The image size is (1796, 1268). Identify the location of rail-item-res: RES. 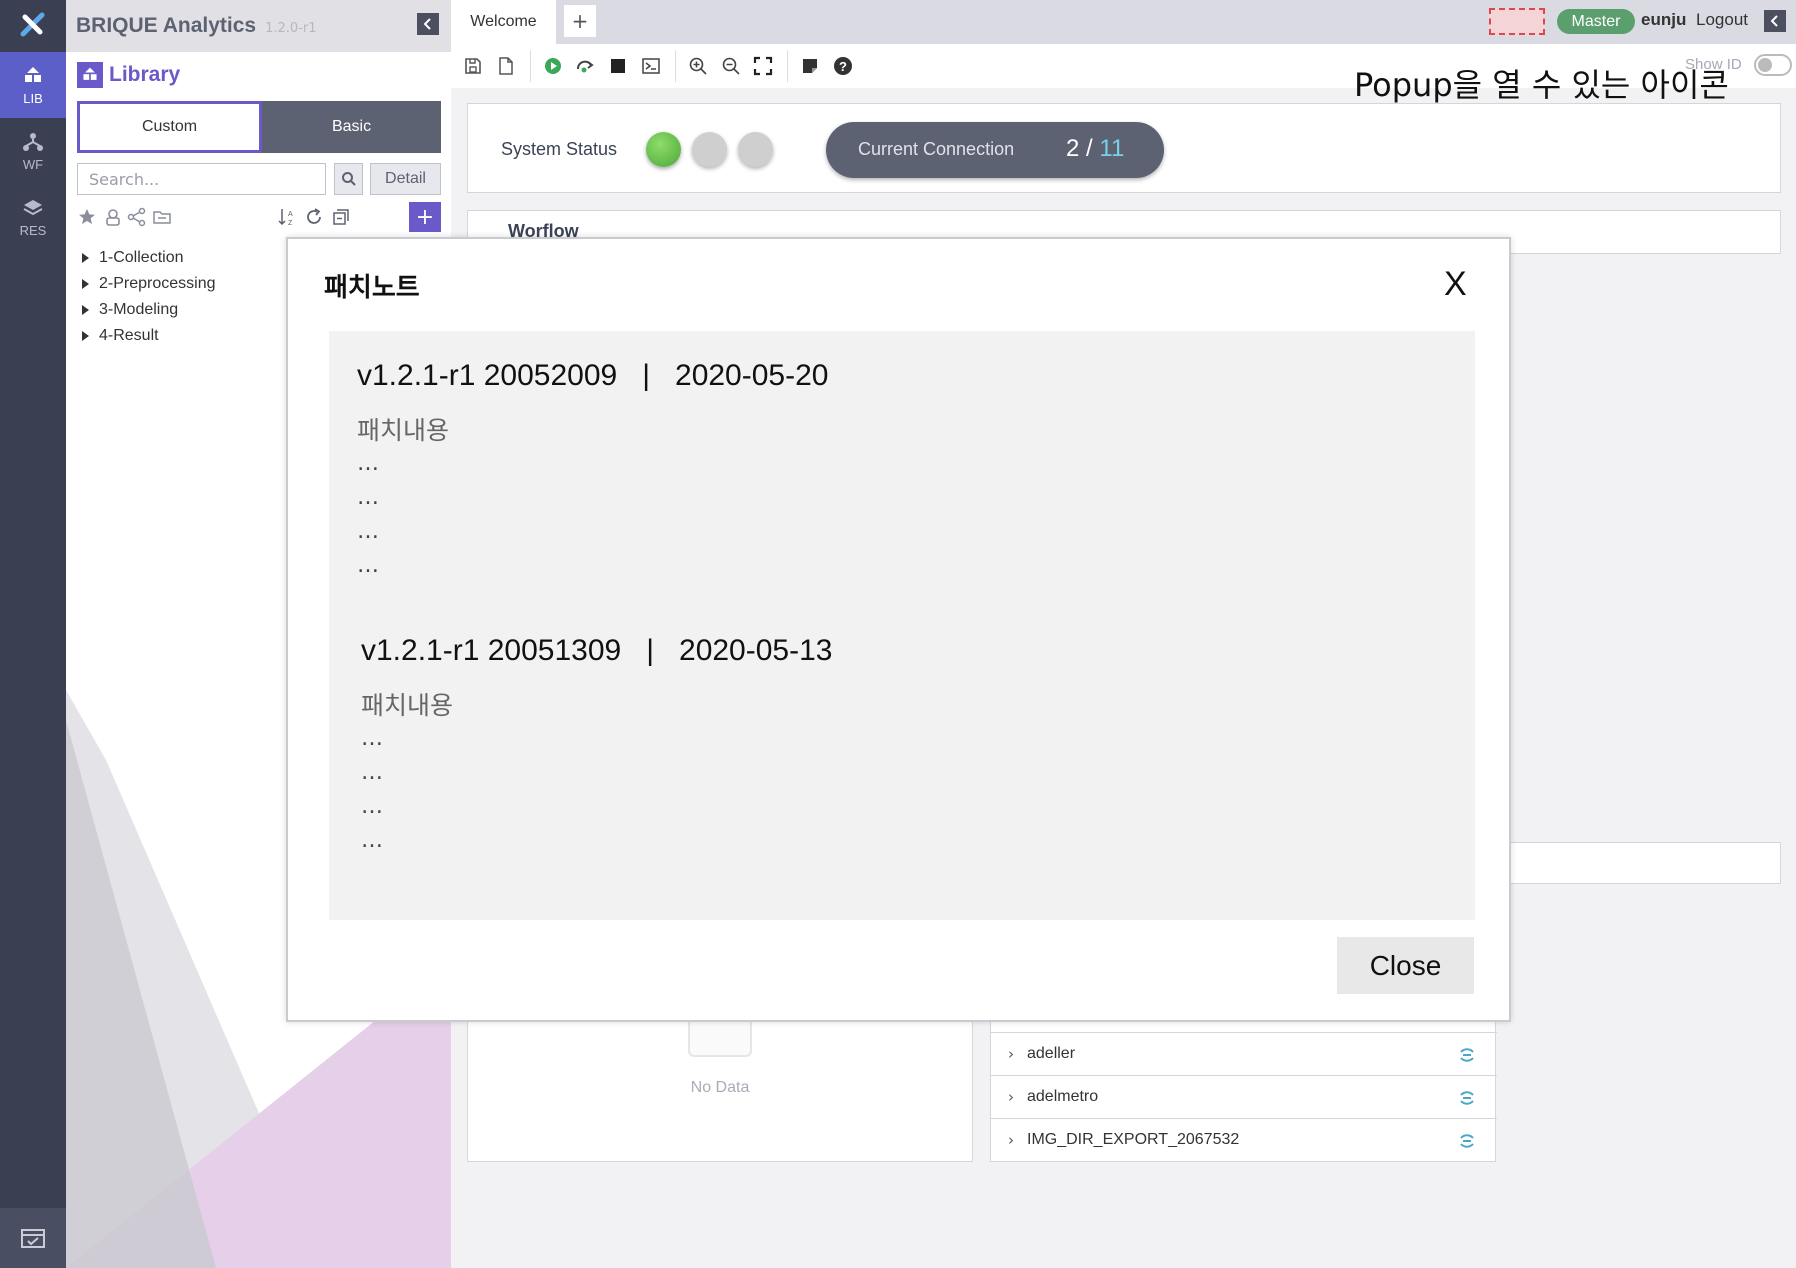
(33, 217).